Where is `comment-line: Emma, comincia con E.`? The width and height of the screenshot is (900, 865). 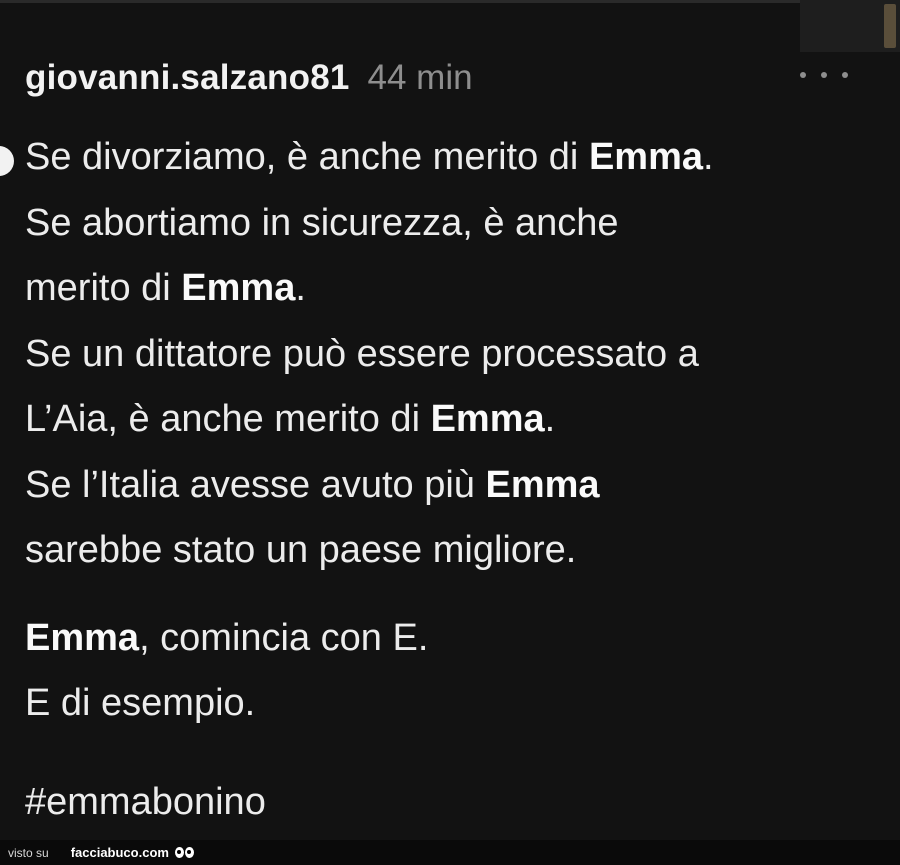
comment-line: Emma, comincia con E. is located at coordinates (455, 639).